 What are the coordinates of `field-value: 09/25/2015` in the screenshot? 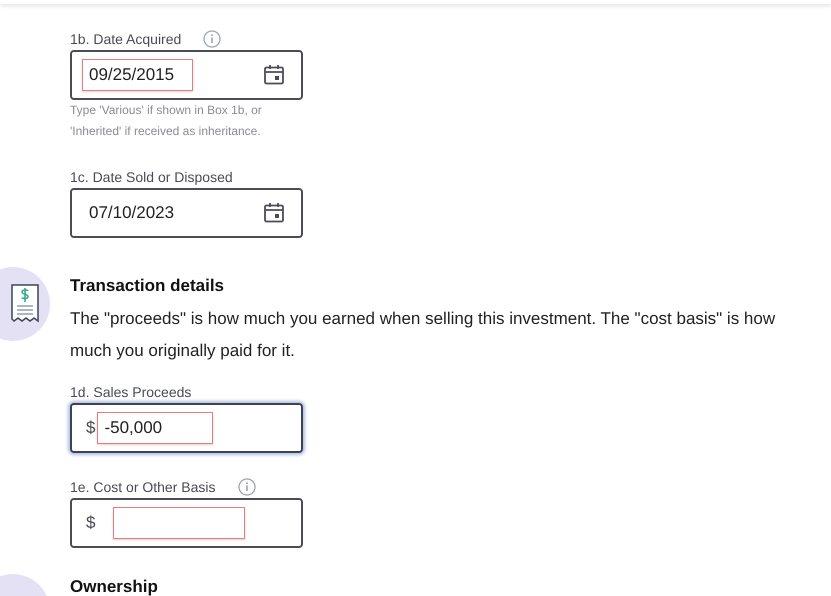 It's located at (131, 75).